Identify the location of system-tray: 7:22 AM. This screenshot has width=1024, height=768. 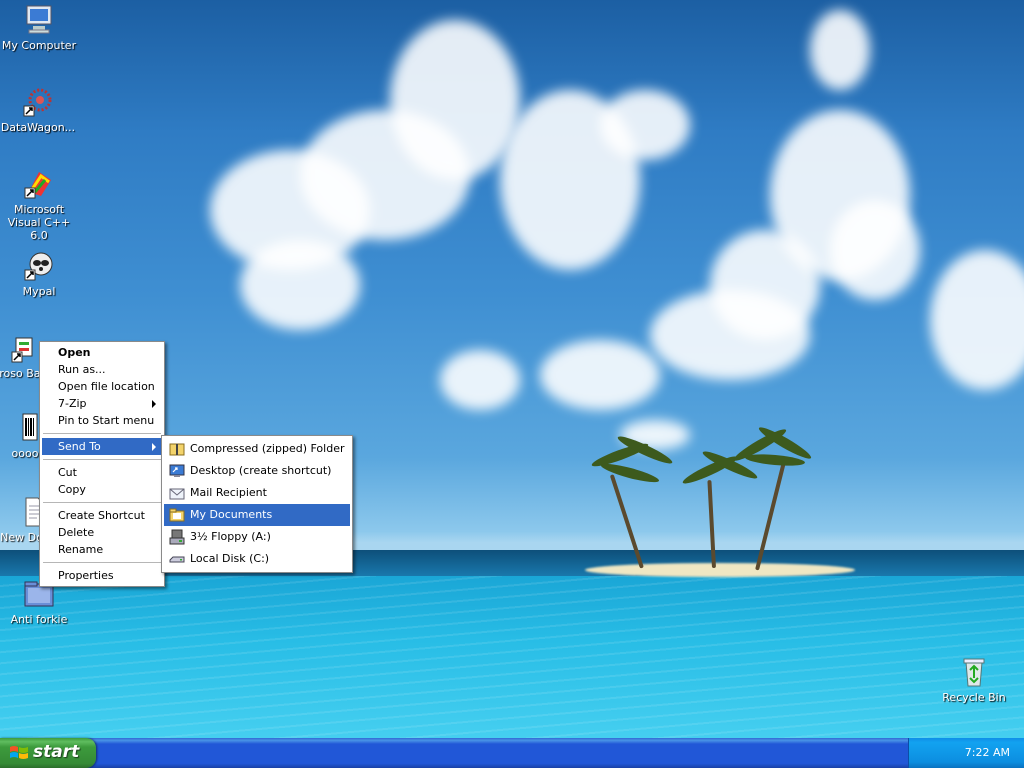
(966, 753).